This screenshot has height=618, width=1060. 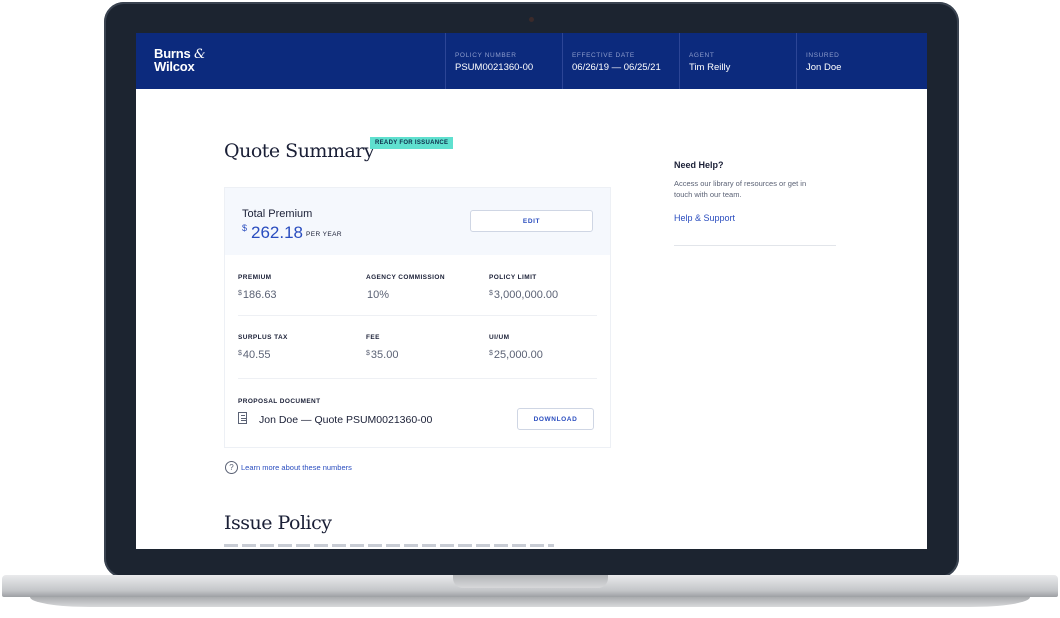 I want to click on issue-policy-title: Issue Policy, so click(x=278, y=523).